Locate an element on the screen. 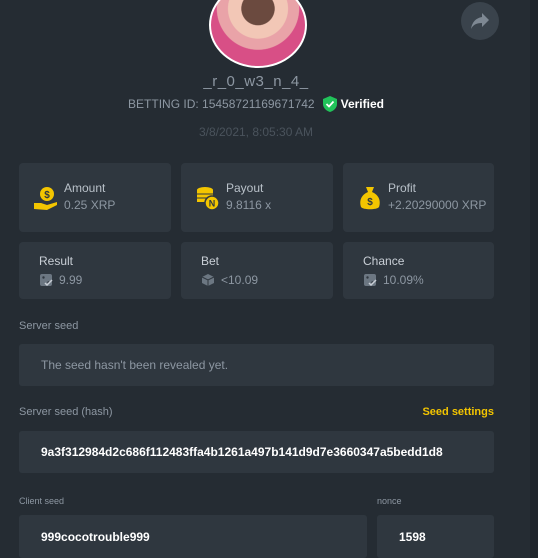  client-seed-value: 999cocotrouble999 is located at coordinates (95, 536).